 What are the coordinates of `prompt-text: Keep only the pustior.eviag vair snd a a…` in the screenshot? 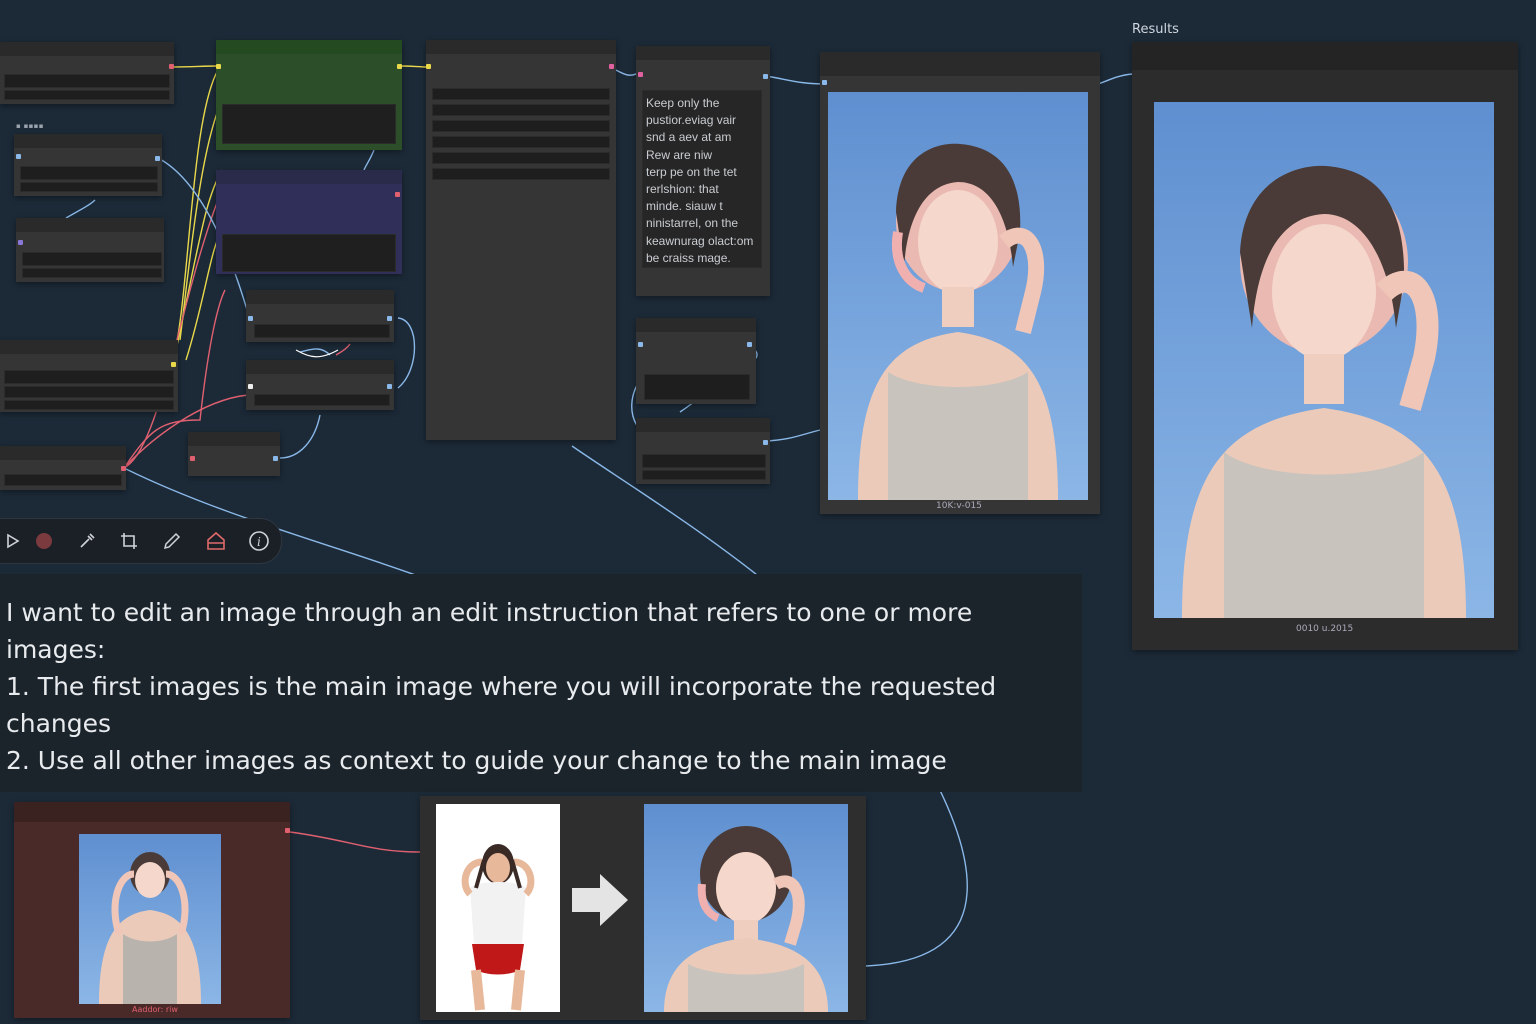 It's located at (704, 181).